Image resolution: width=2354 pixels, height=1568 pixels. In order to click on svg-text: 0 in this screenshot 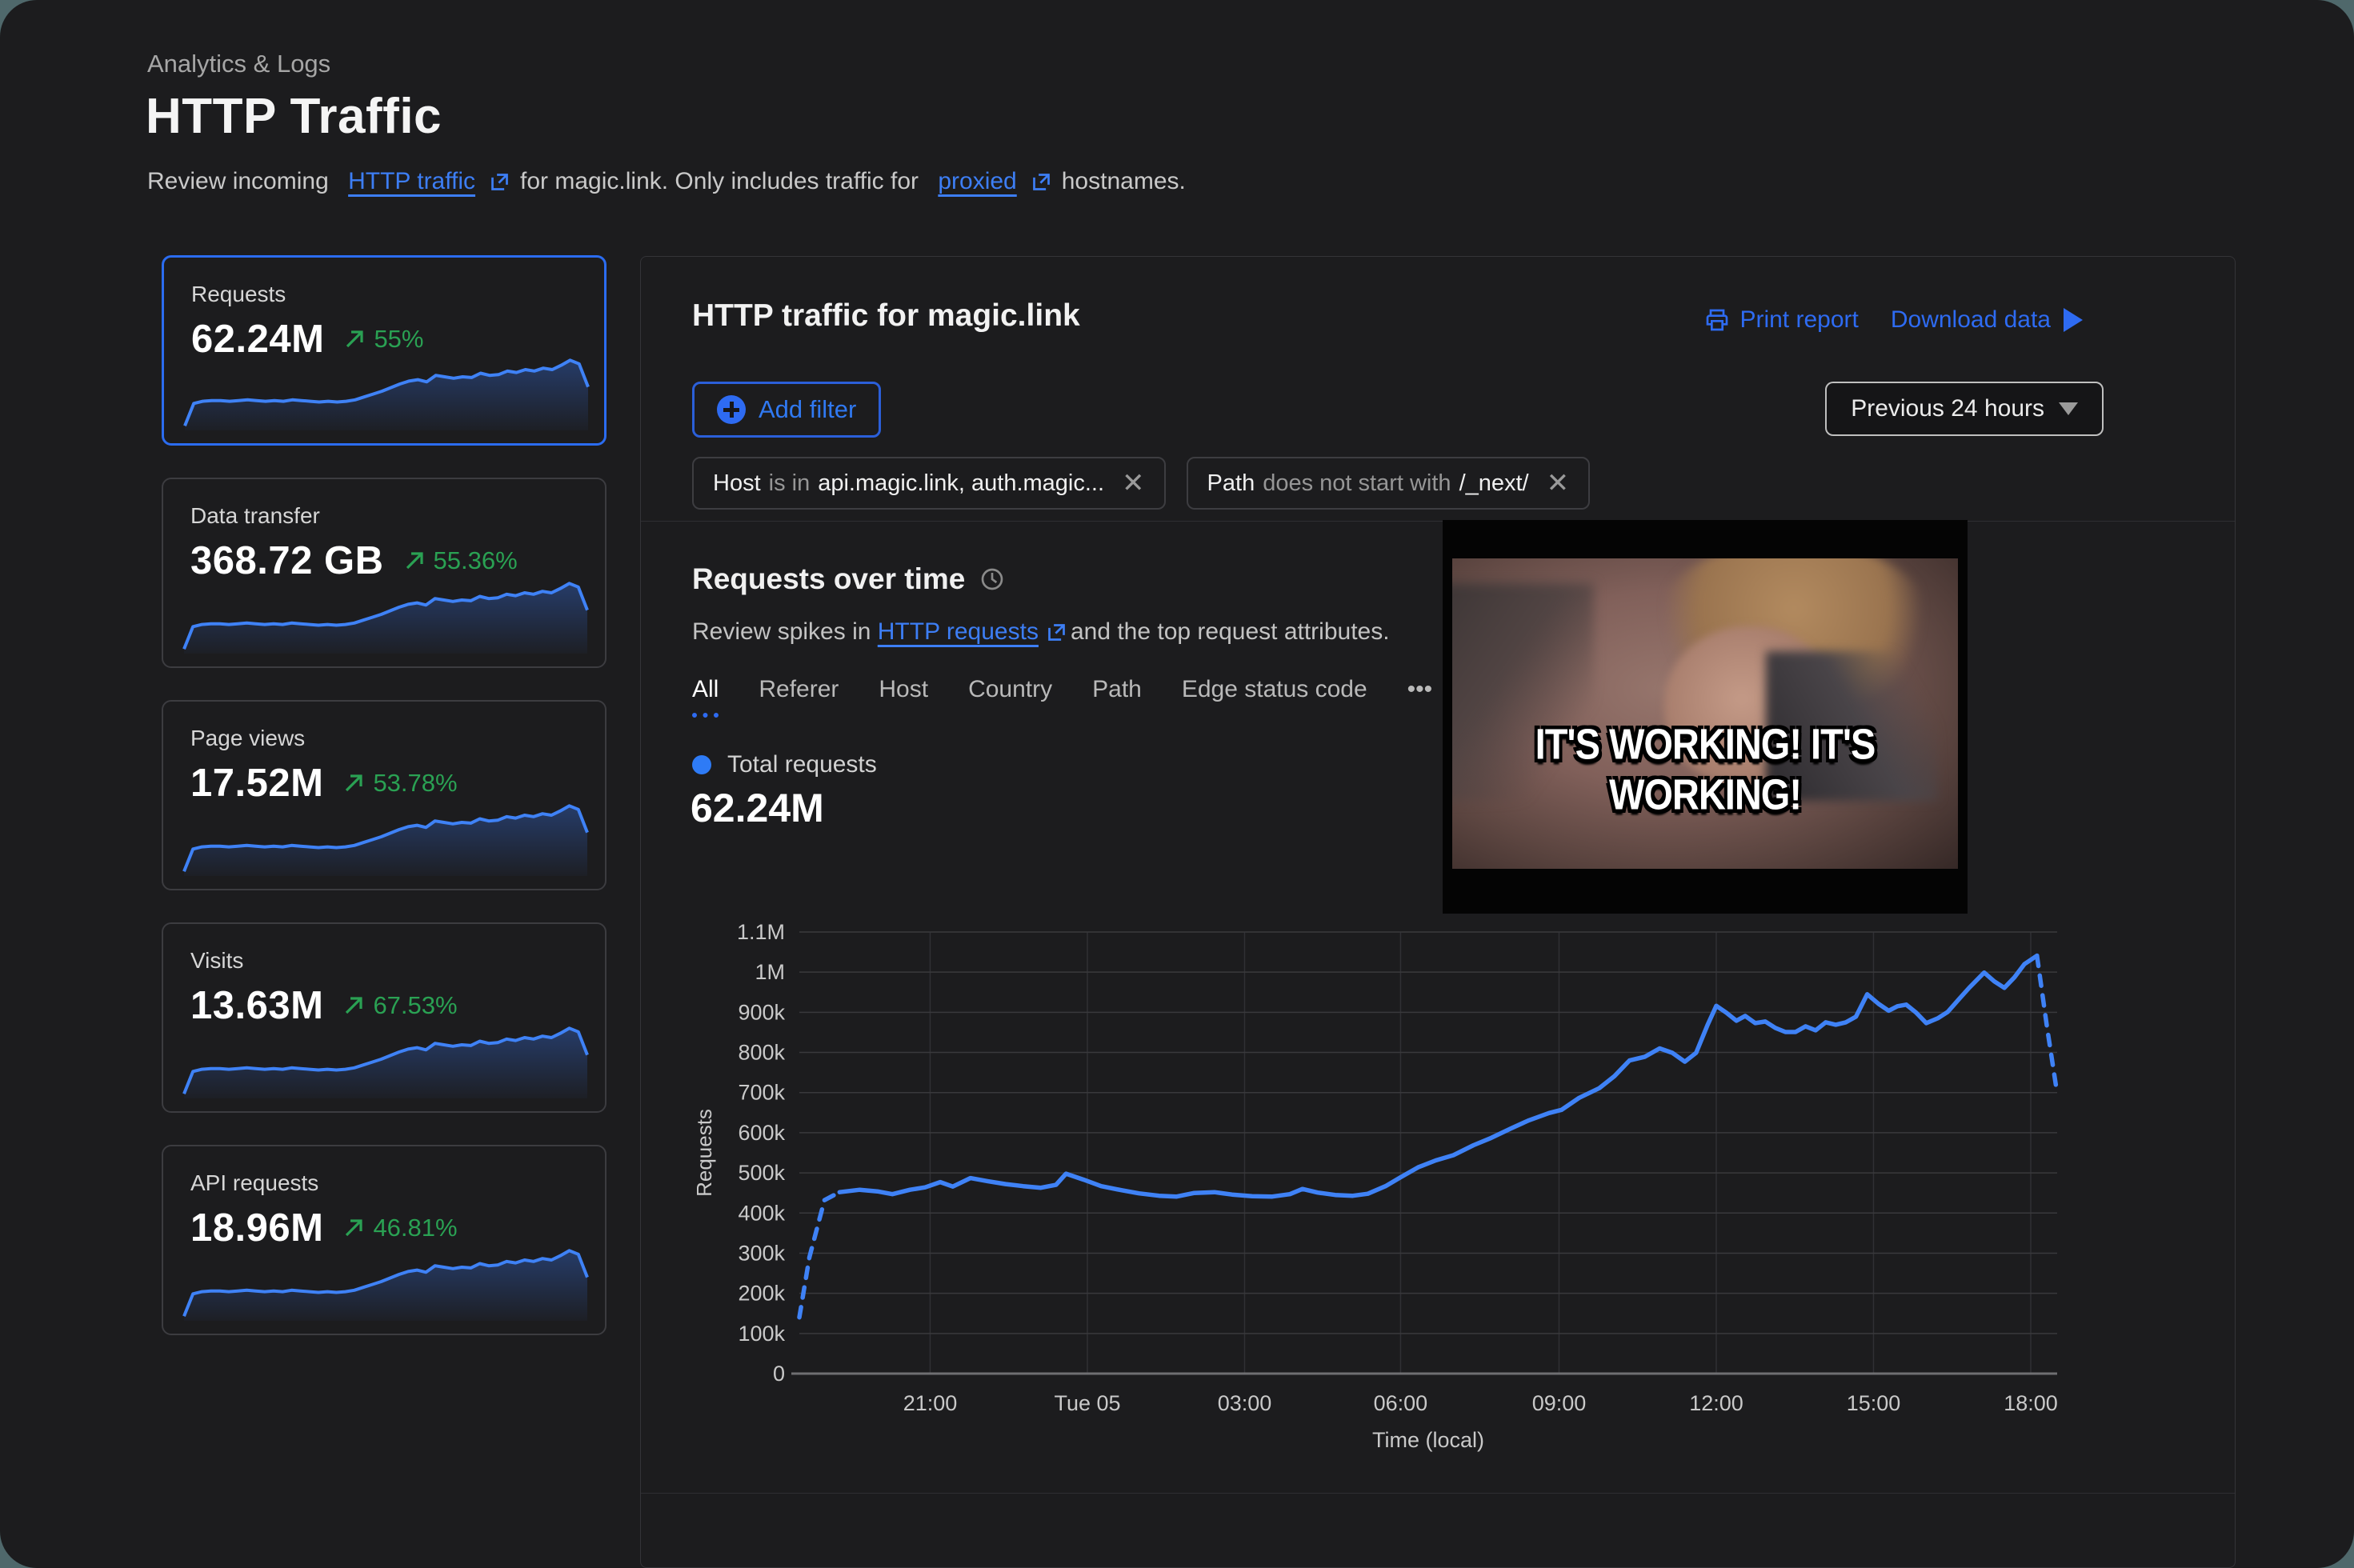, I will do `click(779, 1374)`.